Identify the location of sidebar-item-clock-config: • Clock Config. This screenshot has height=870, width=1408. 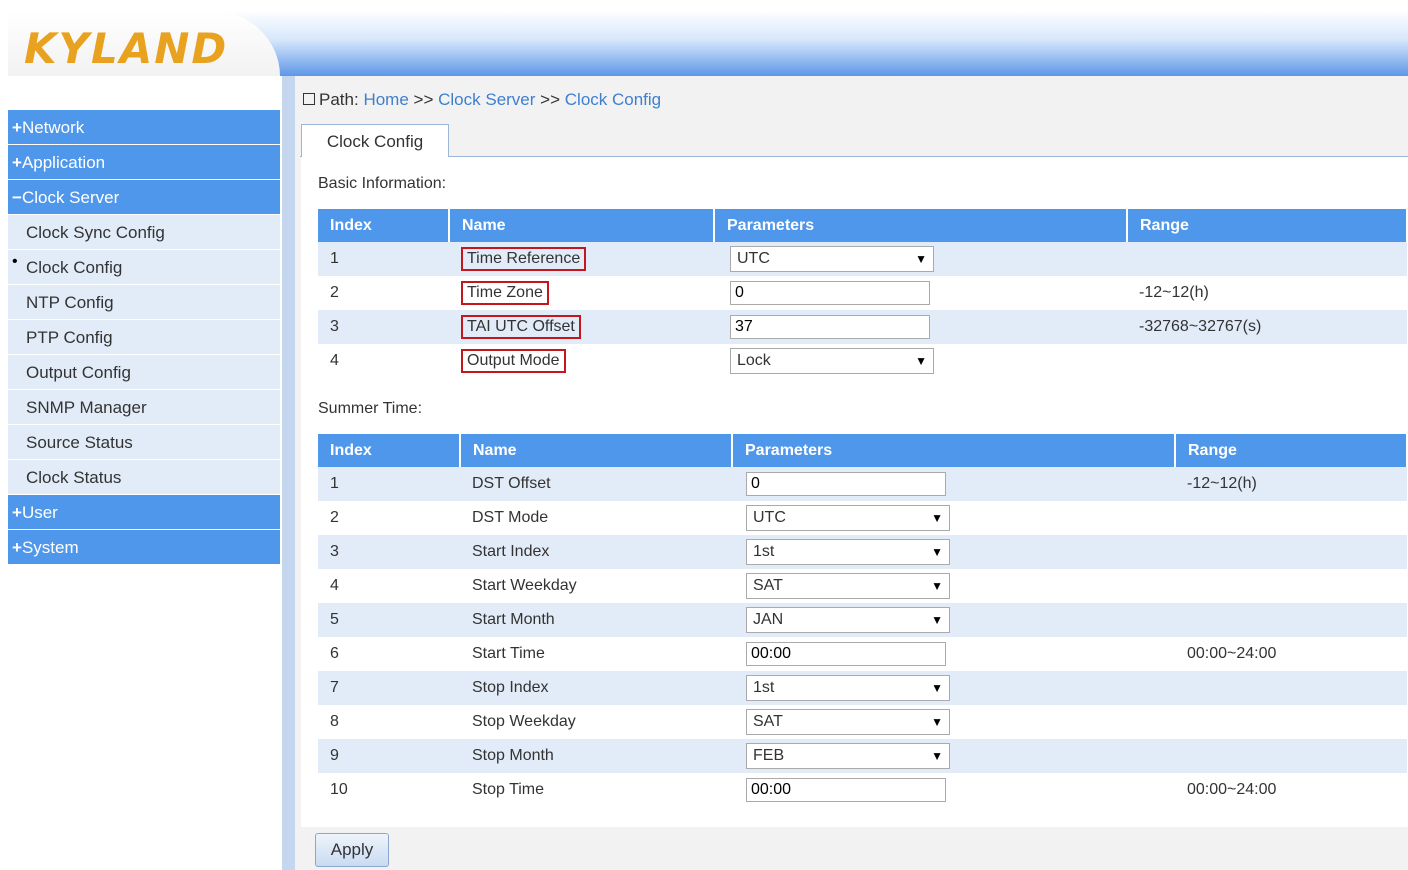
(144, 267).